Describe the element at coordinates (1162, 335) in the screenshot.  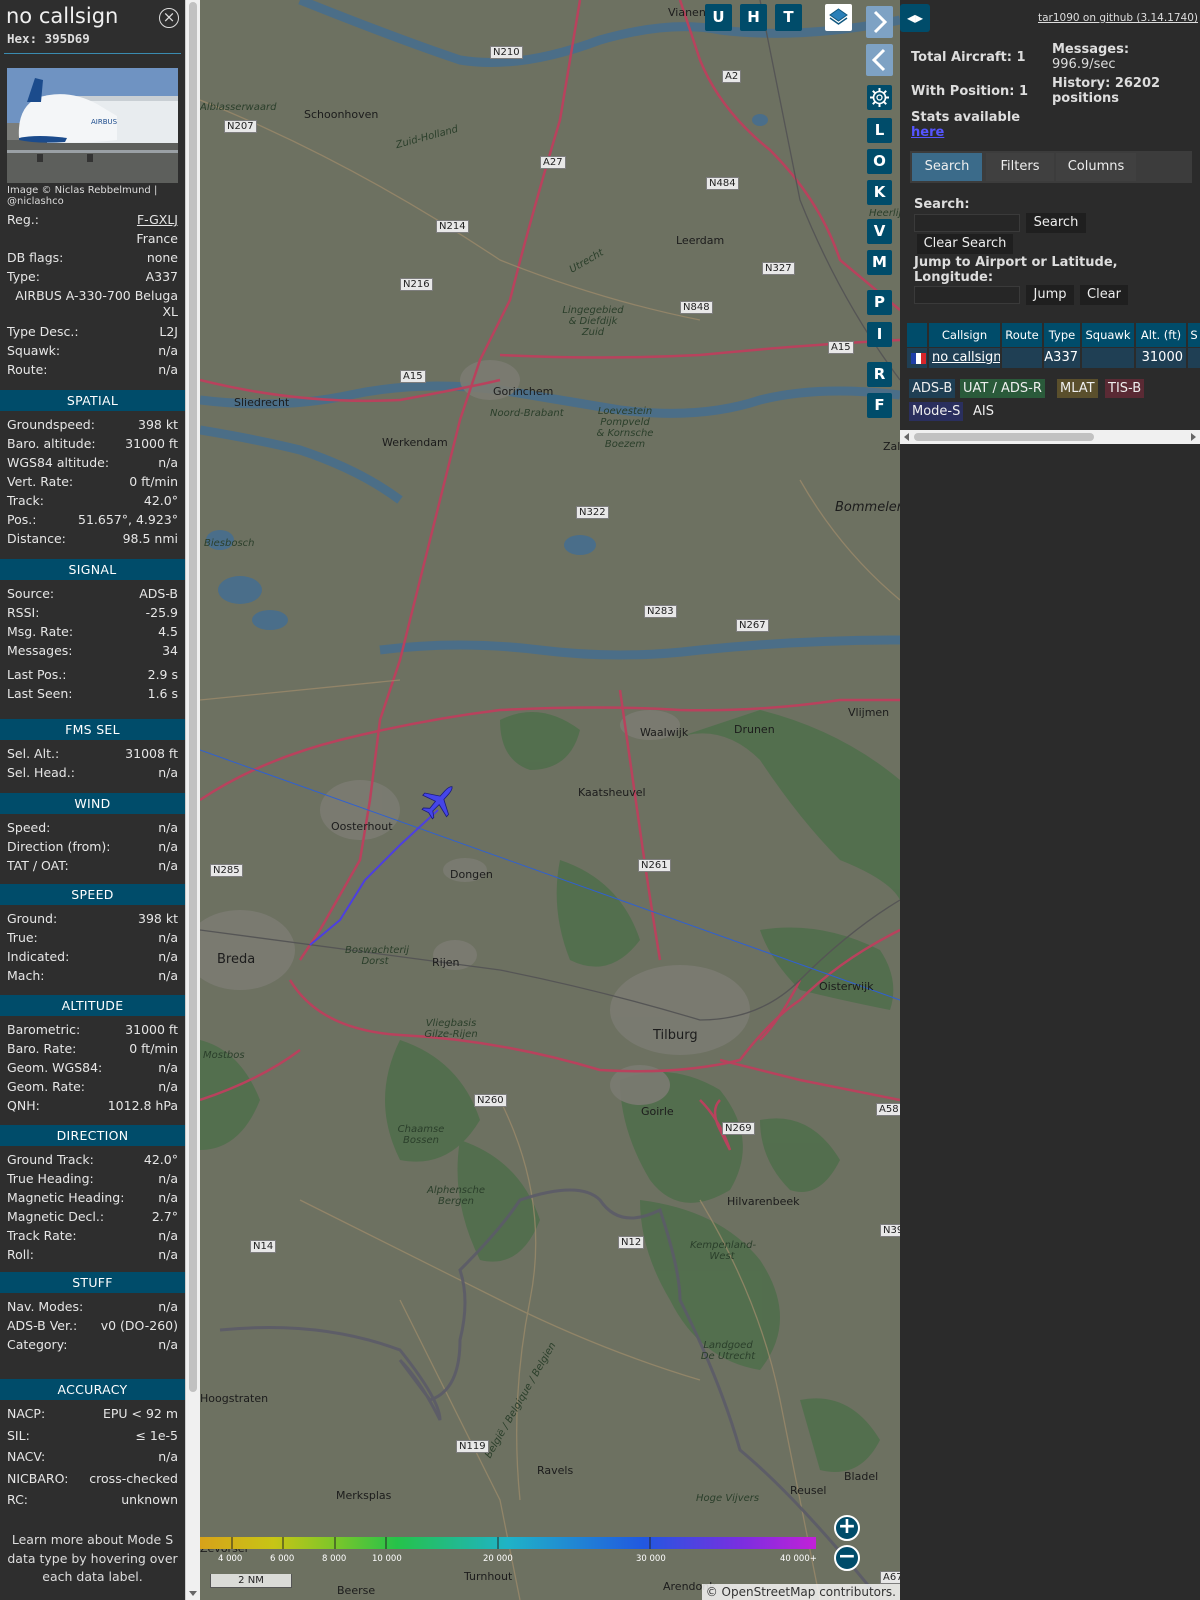
I see `table-header-alt: Alt. (ft)` at that location.